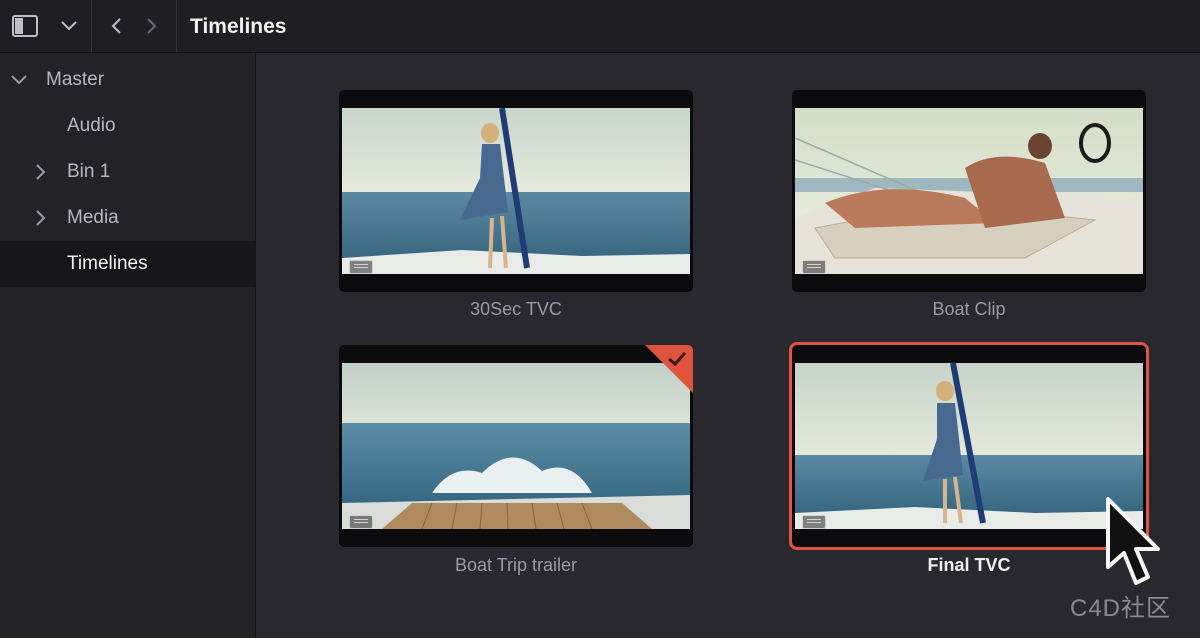 The image size is (1200, 638). I want to click on sidebar-toggle-button, so click(25, 26).